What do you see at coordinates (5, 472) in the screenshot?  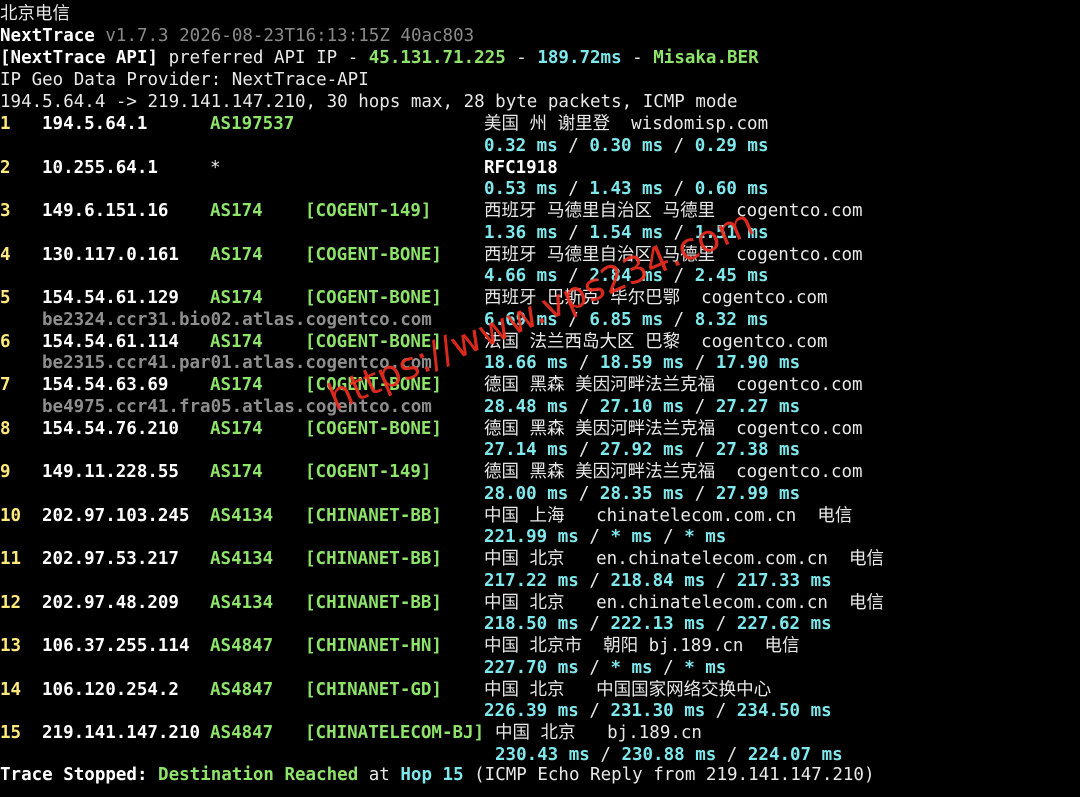 I see `hop-number: 9` at bounding box center [5, 472].